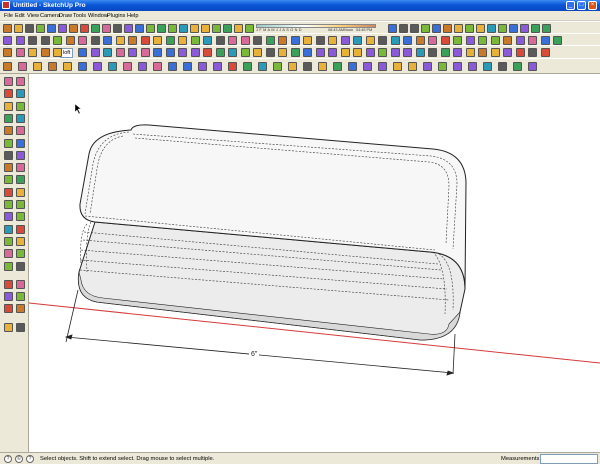 The image size is (600, 464). I want to click on pushpull-tool-icon, so click(132, 40).